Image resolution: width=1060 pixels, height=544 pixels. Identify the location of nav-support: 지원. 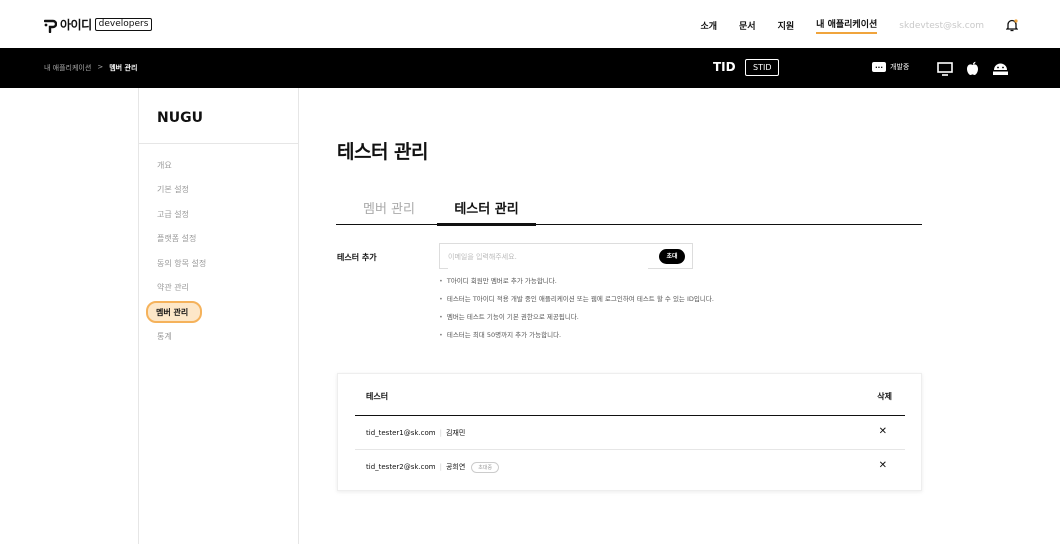
(786, 25).